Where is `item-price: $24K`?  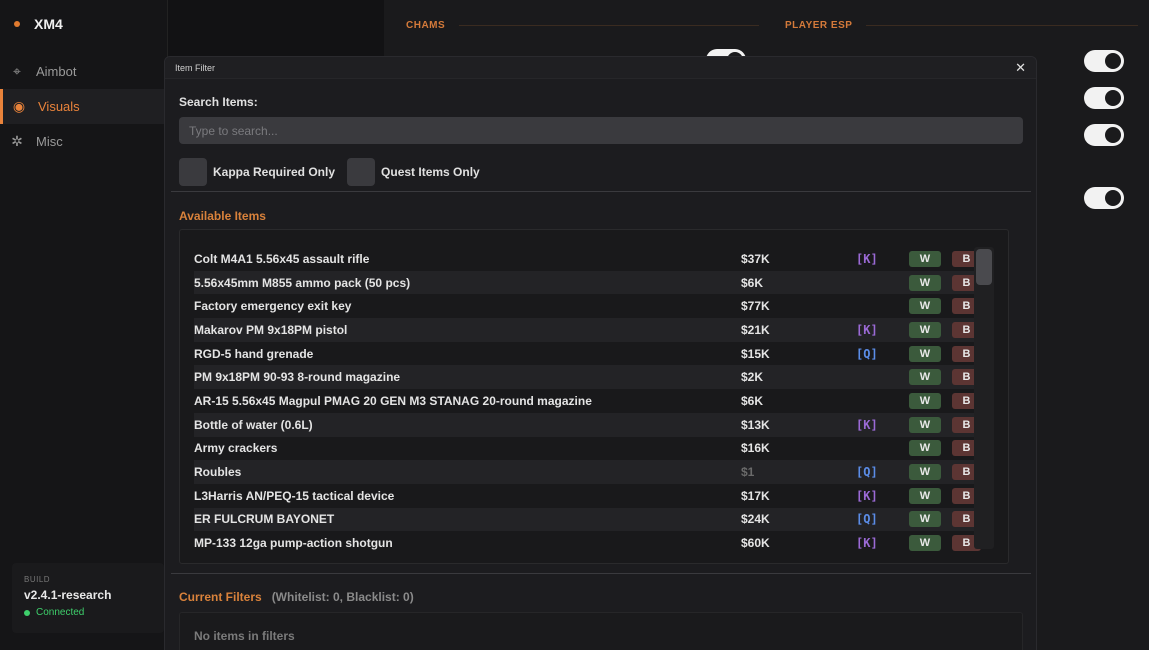
item-price: $24K is located at coordinates (755, 519).